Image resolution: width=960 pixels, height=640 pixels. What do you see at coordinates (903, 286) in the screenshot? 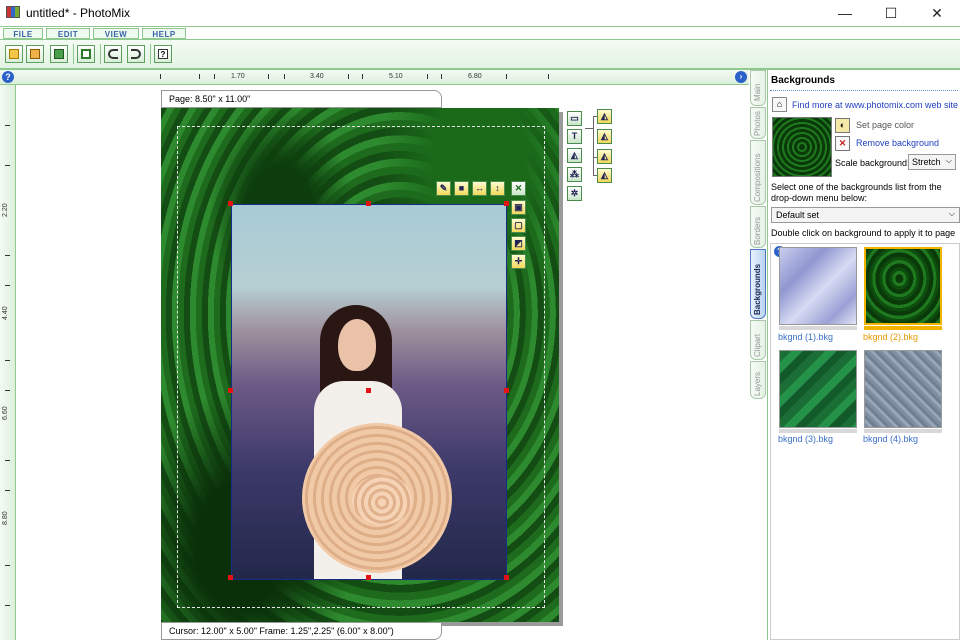
I see `background-thumbnail-selected` at bounding box center [903, 286].